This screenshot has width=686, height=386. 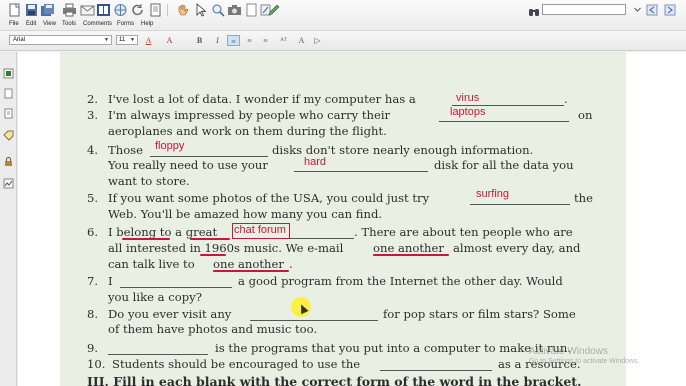 What do you see at coordinates (635, 10) in the screenshot?
I see `search-options-icon` at bounding box center [635, 10].